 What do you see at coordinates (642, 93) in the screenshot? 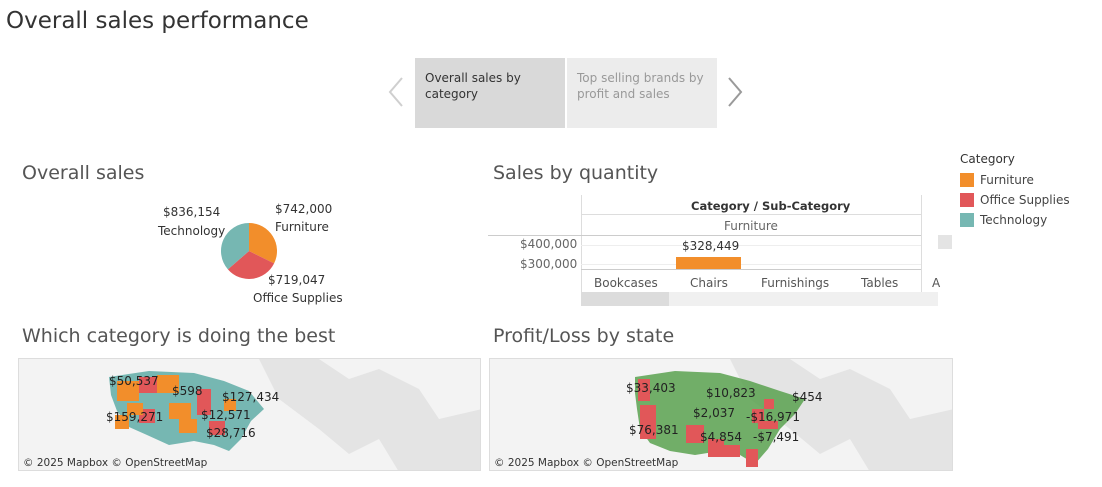
I see `story-tab-top-brands: Top selling brands by profit and sales` at bounding box center [642, 93].